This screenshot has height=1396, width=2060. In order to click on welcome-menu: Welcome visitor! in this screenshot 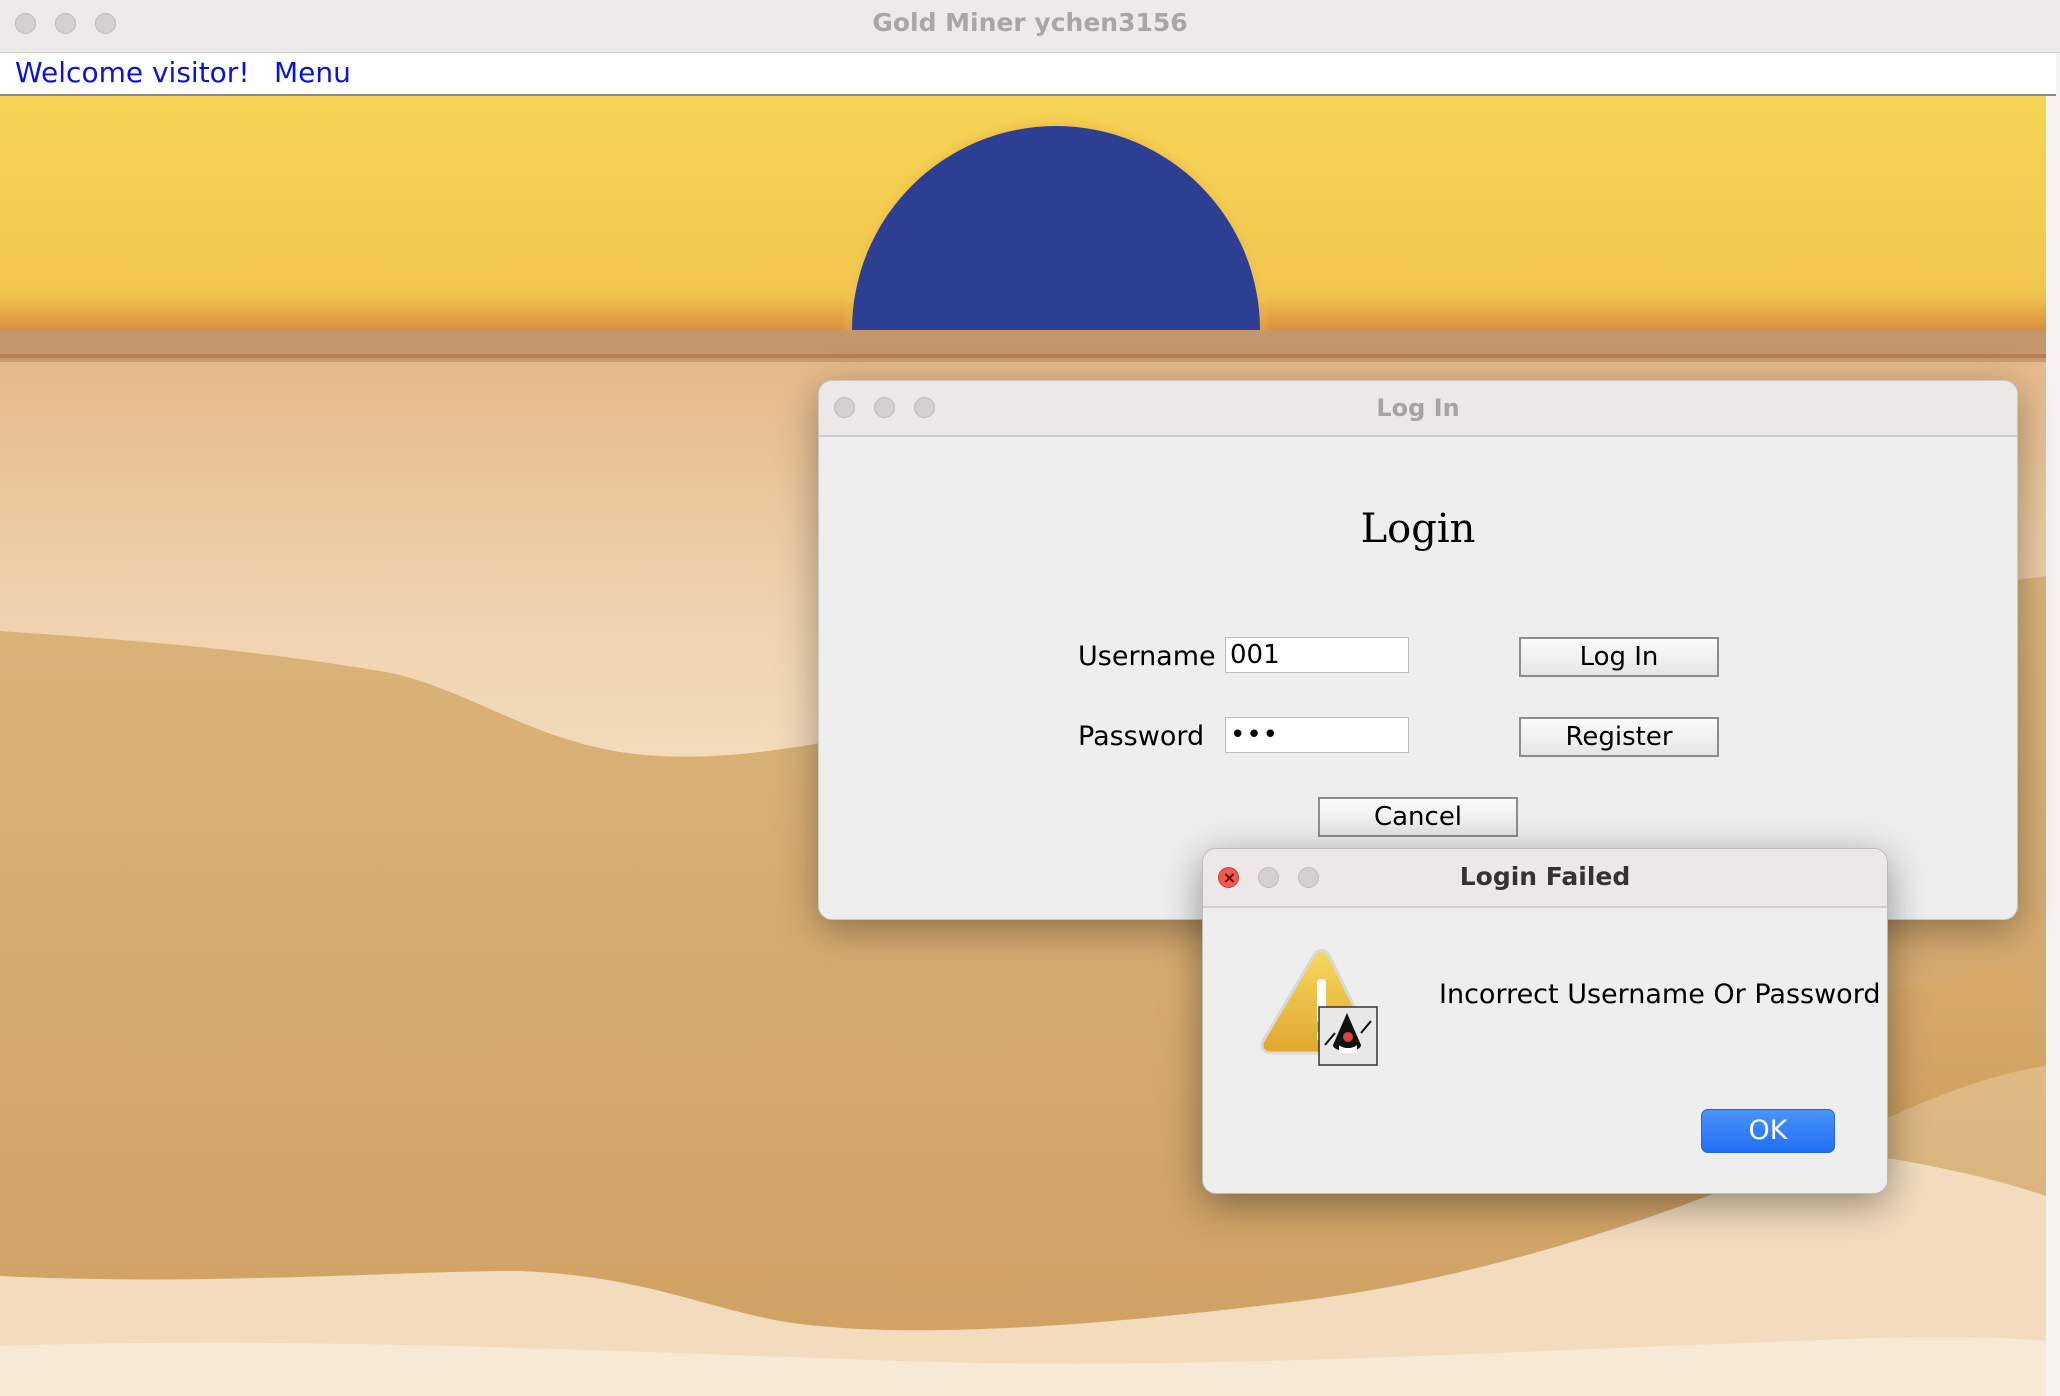, I will do `click(132, 72)`.